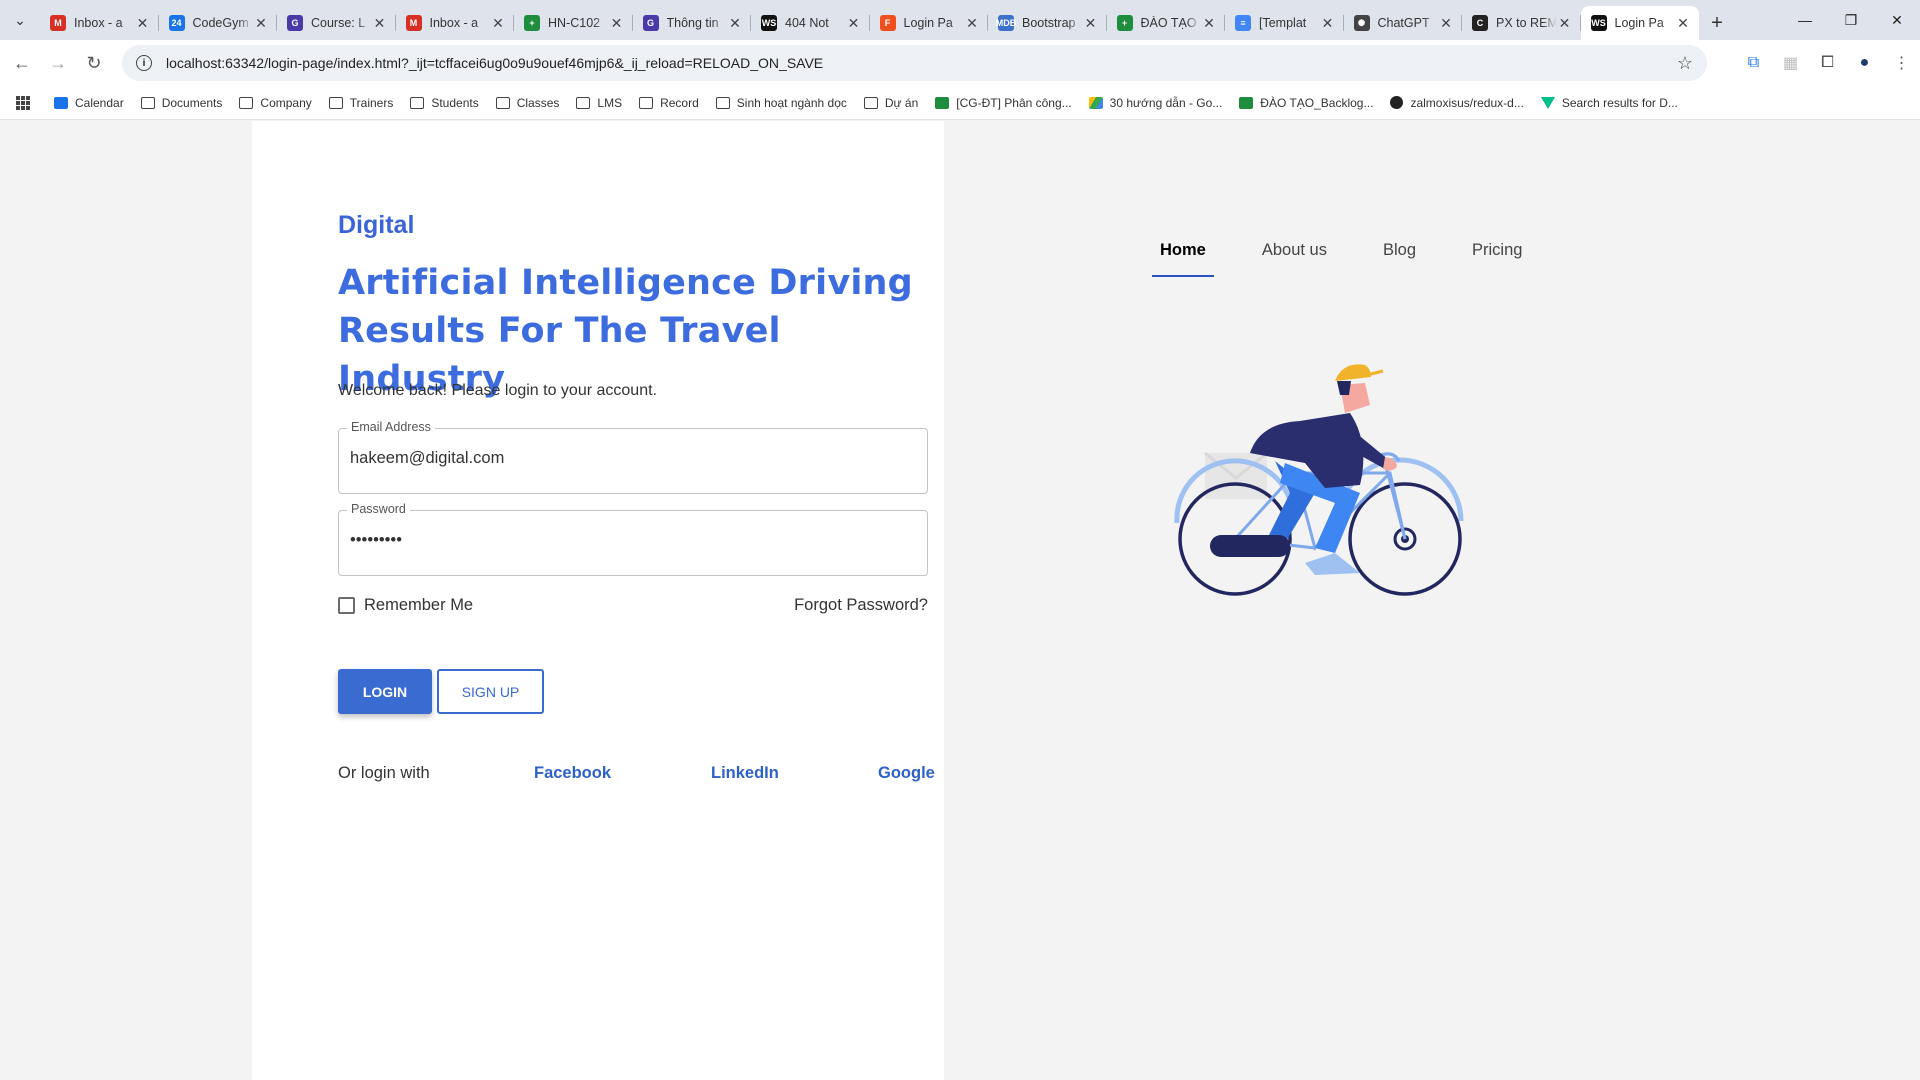 The height and width of the screenshot is (1080, 1920). Describe the element at coordinates (1289, 23) in the screenshot. I see `tab-title: [Templat` at that location.